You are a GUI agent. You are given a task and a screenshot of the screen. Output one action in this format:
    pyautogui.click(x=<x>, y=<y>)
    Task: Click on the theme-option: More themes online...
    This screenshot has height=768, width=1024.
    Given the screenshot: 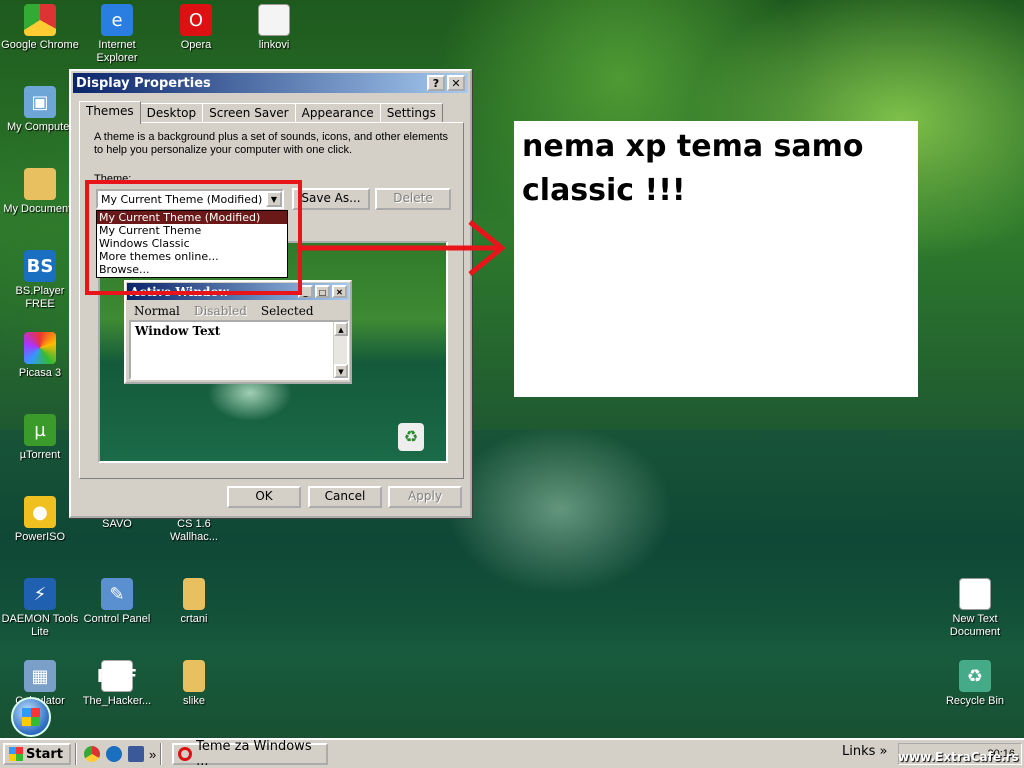 What is the action you would take?
    pyautogui.click(x=192, y=256)
    